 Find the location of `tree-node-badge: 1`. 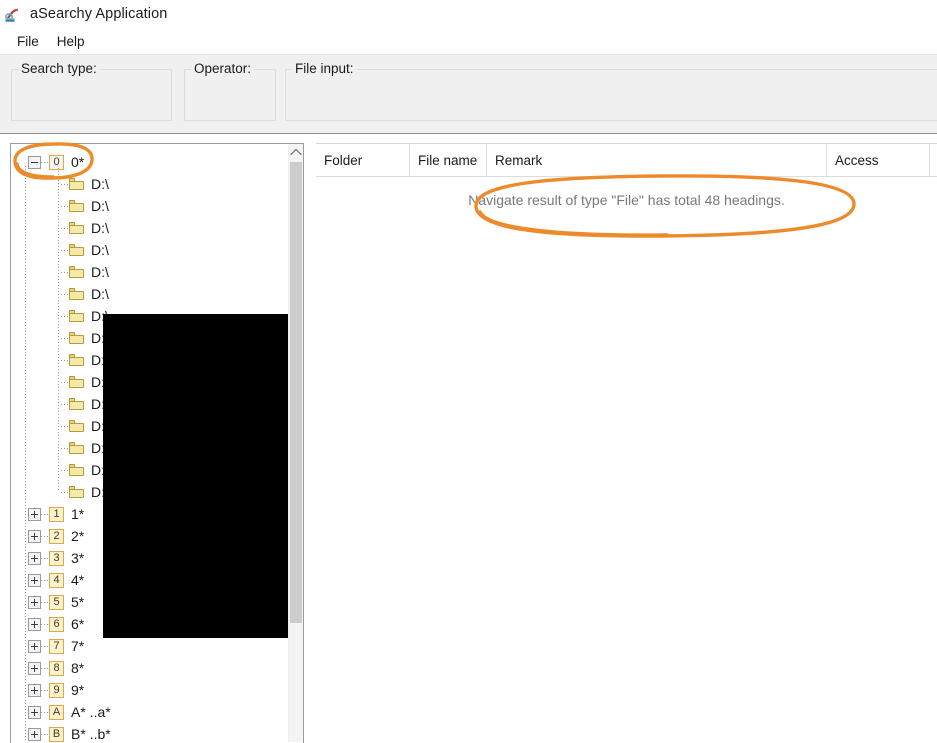

tree-node-badge: 1 is located at coordinates (56, 514).